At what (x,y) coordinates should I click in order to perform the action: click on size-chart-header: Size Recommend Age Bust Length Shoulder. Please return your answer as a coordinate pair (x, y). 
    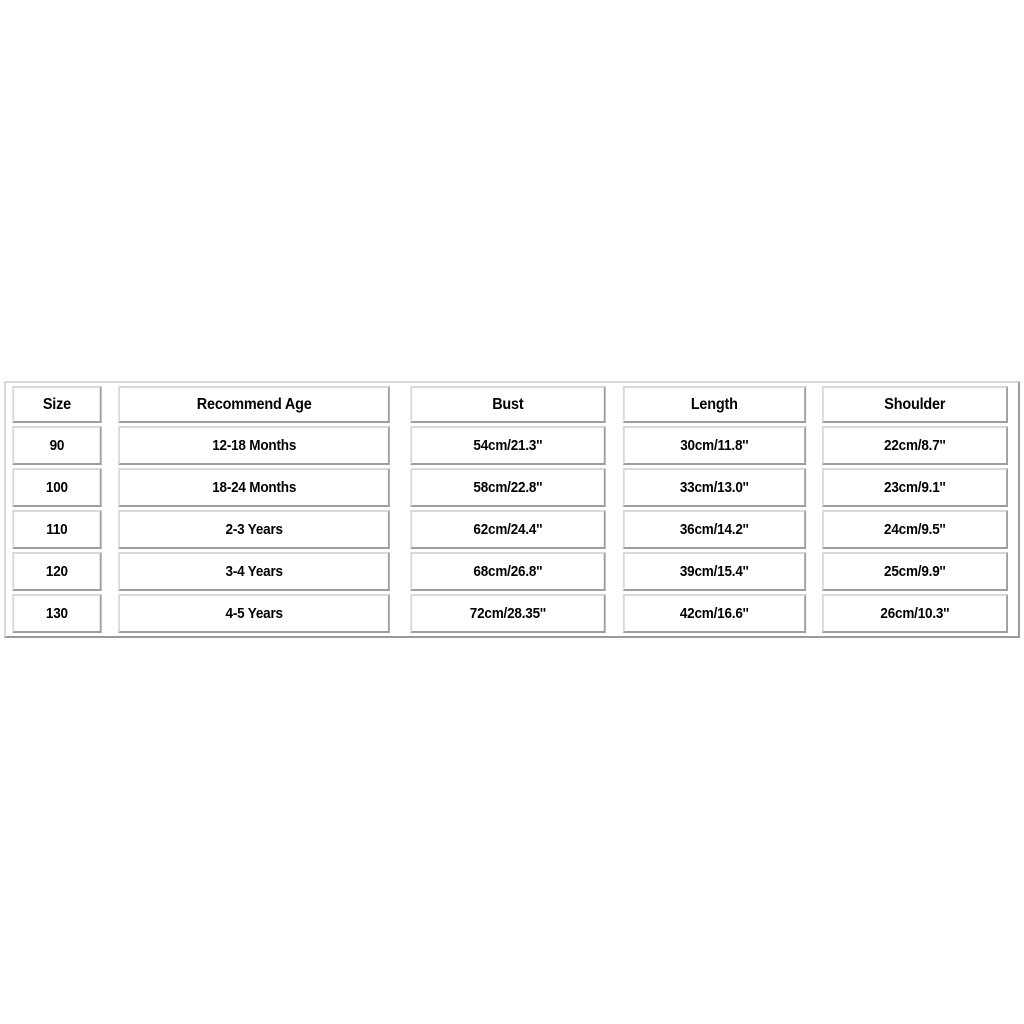
    Looking at the image, I should click on (512, 404).